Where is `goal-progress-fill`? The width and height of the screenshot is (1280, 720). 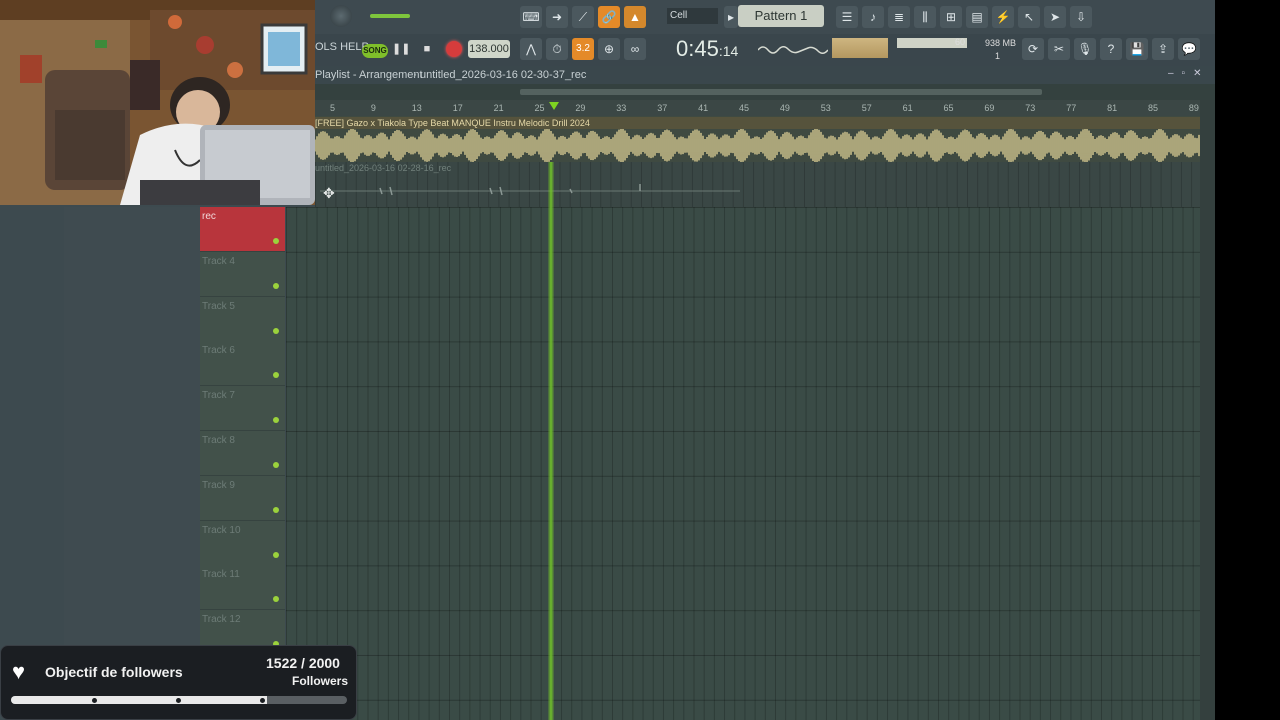
goal-progress-fill is located at coordinates (139, 700).